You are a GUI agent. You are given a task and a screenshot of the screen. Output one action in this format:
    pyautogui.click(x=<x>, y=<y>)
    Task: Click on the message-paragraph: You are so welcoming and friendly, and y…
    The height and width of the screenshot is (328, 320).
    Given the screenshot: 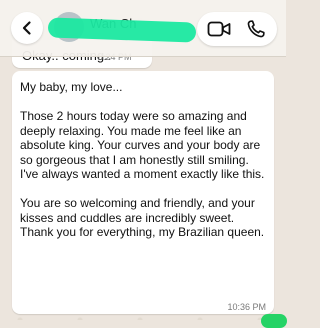 What is the action you would take?
    pyautogui.click(x=142, y=217)
    